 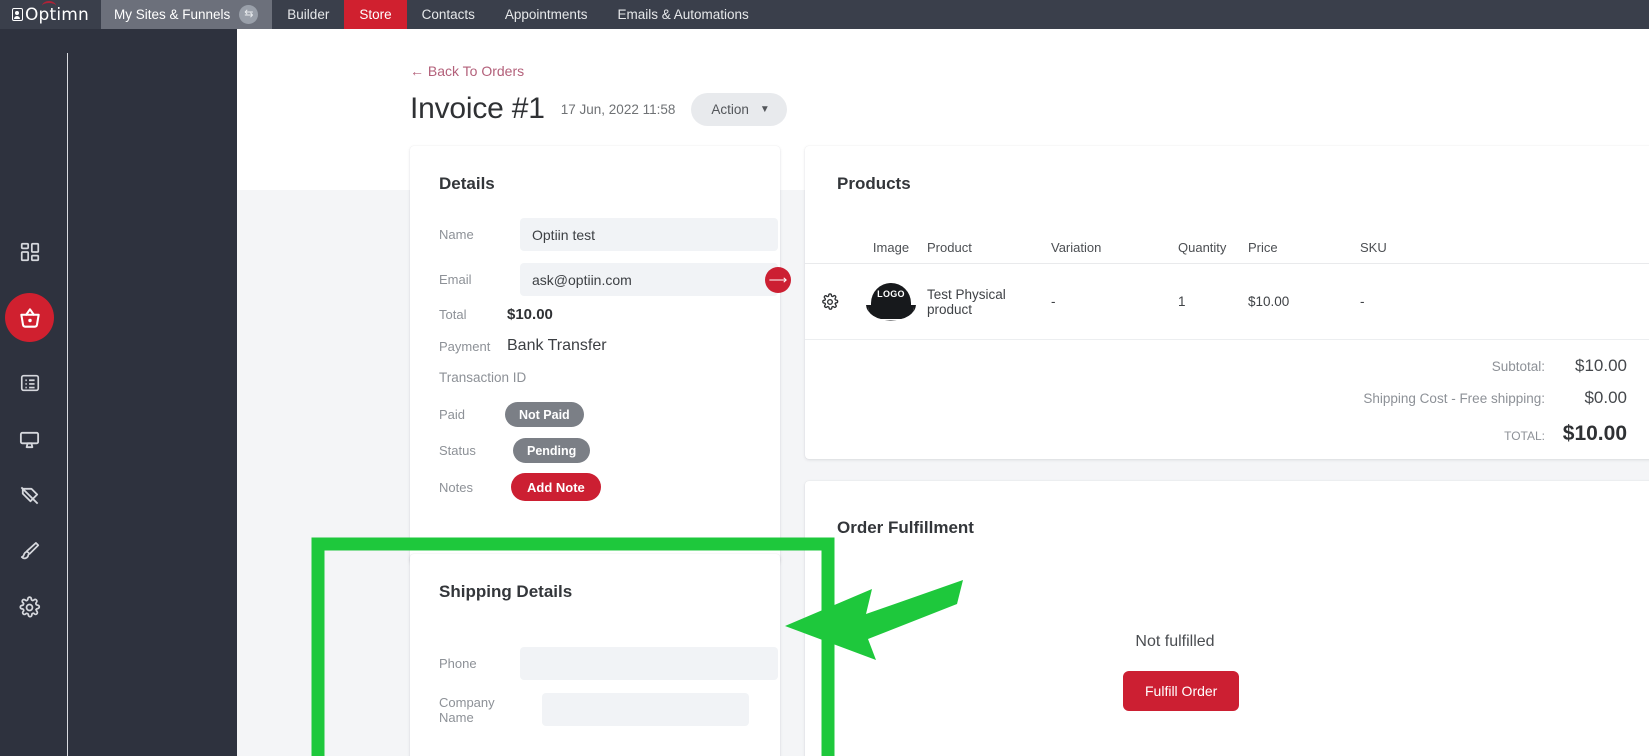 What do you see at coordinates (874, 183) in the screenshot?
I see `products-card-title: Products` at bounding box center [874, 183].